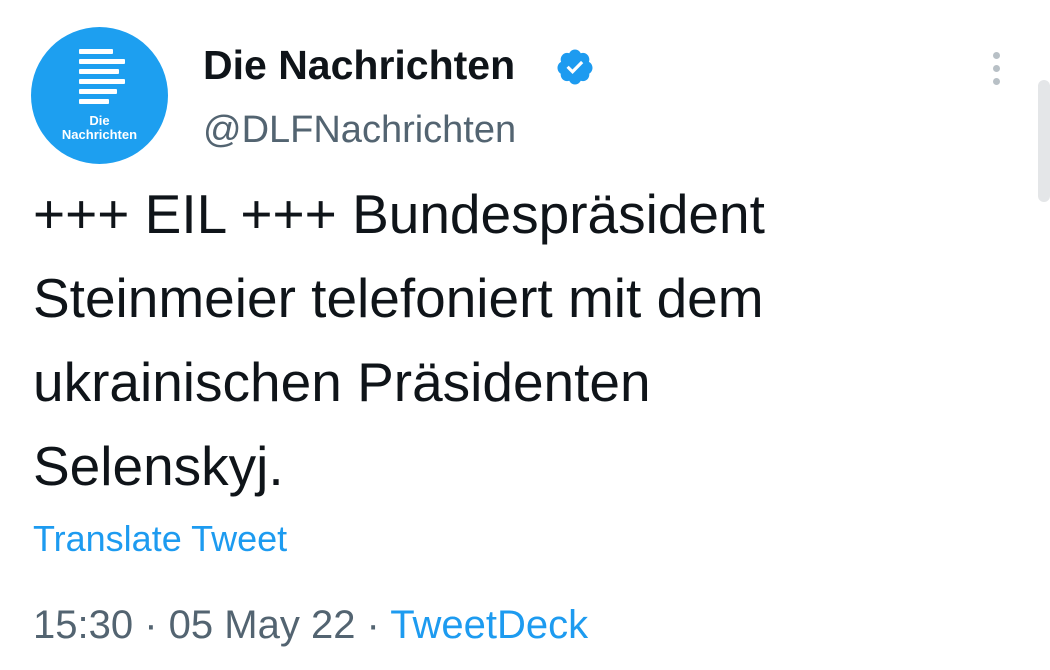  What do you see at coordinates (359, 65) in the screenshot?
I see `display-name: Die Nachrichten` at bounding box center [359, 65].